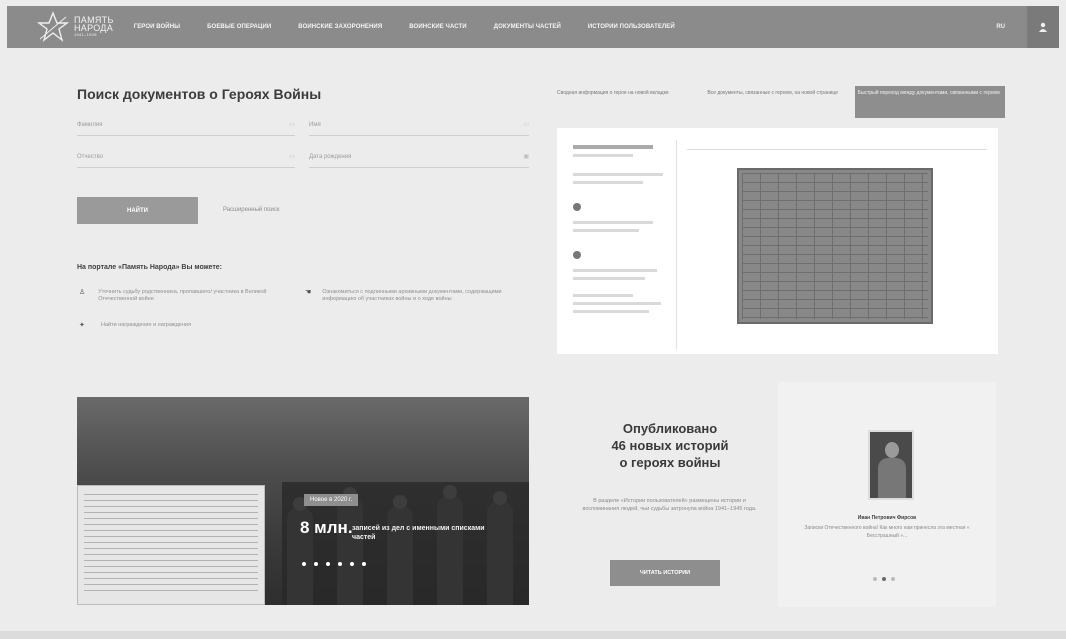 The width and height of the screenshot is (1066, 639). What do you see at coordinates (419, 157) in the screenshot?
I see `birth-date-field: Дата рождения ▣` at bounding box center [419, 157].